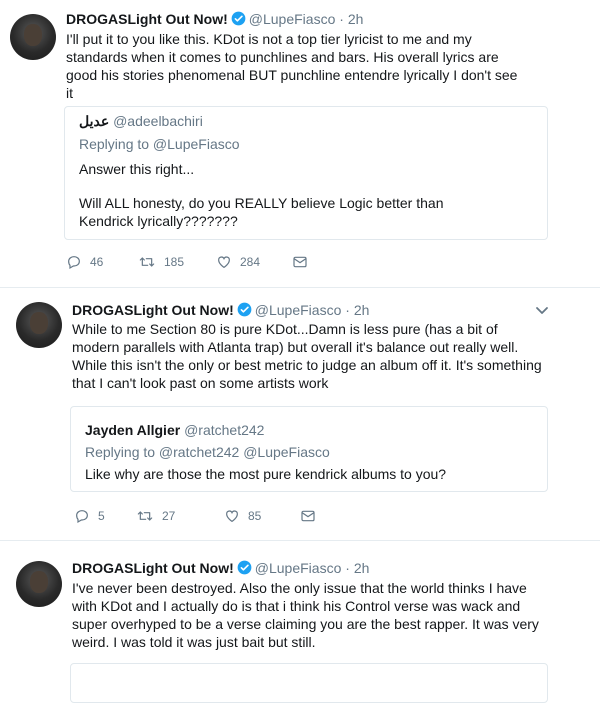 Image resolution: width=600 pixels, height=703 pixels. I want to click on replying-to: Replying to @LupeFiasco, so click(159, 144).